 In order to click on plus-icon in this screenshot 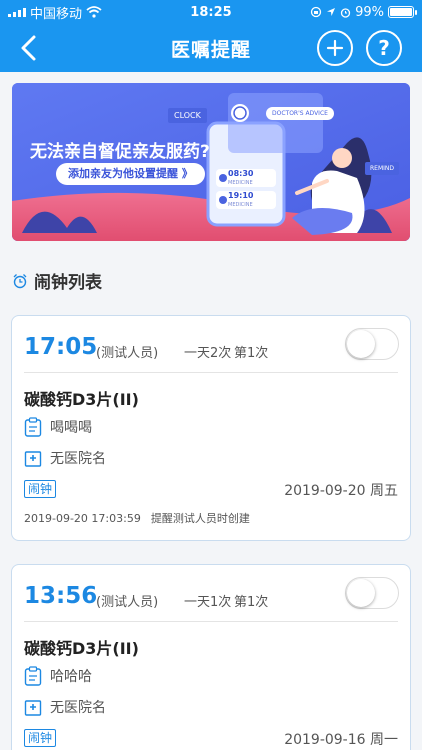, I will do `click(335, 48)`.